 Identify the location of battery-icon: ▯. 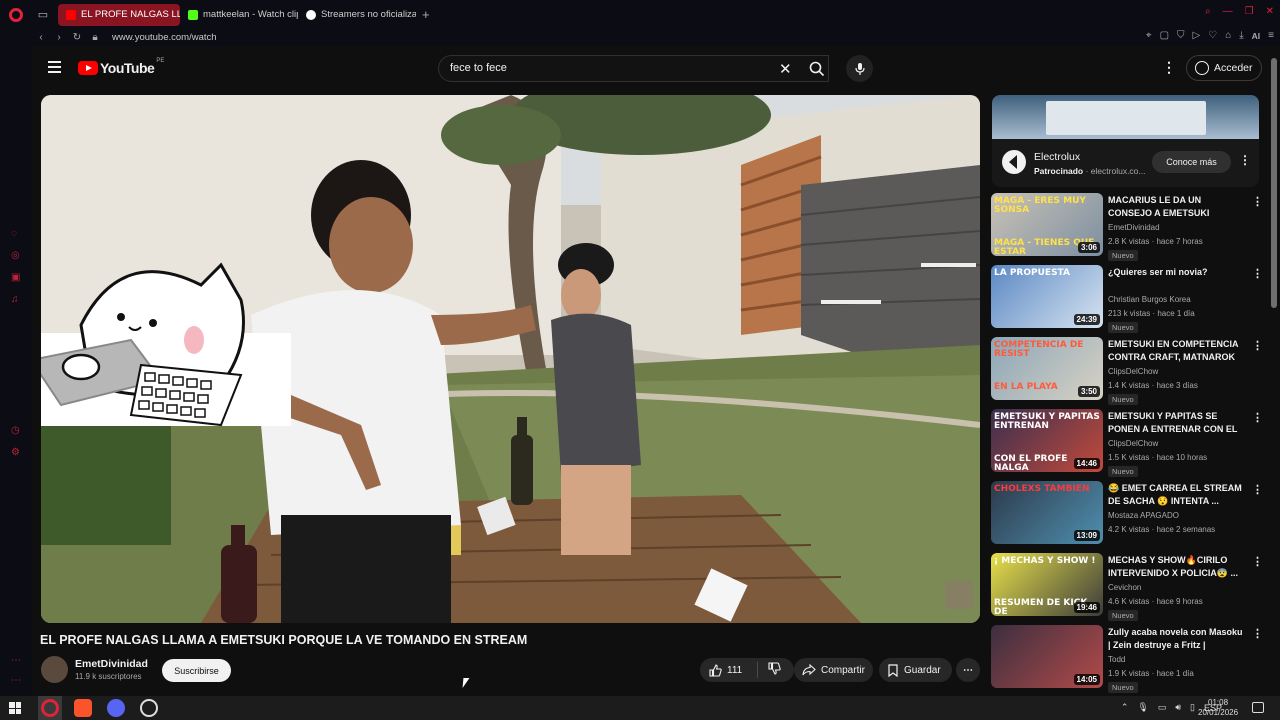
(1192, 707).